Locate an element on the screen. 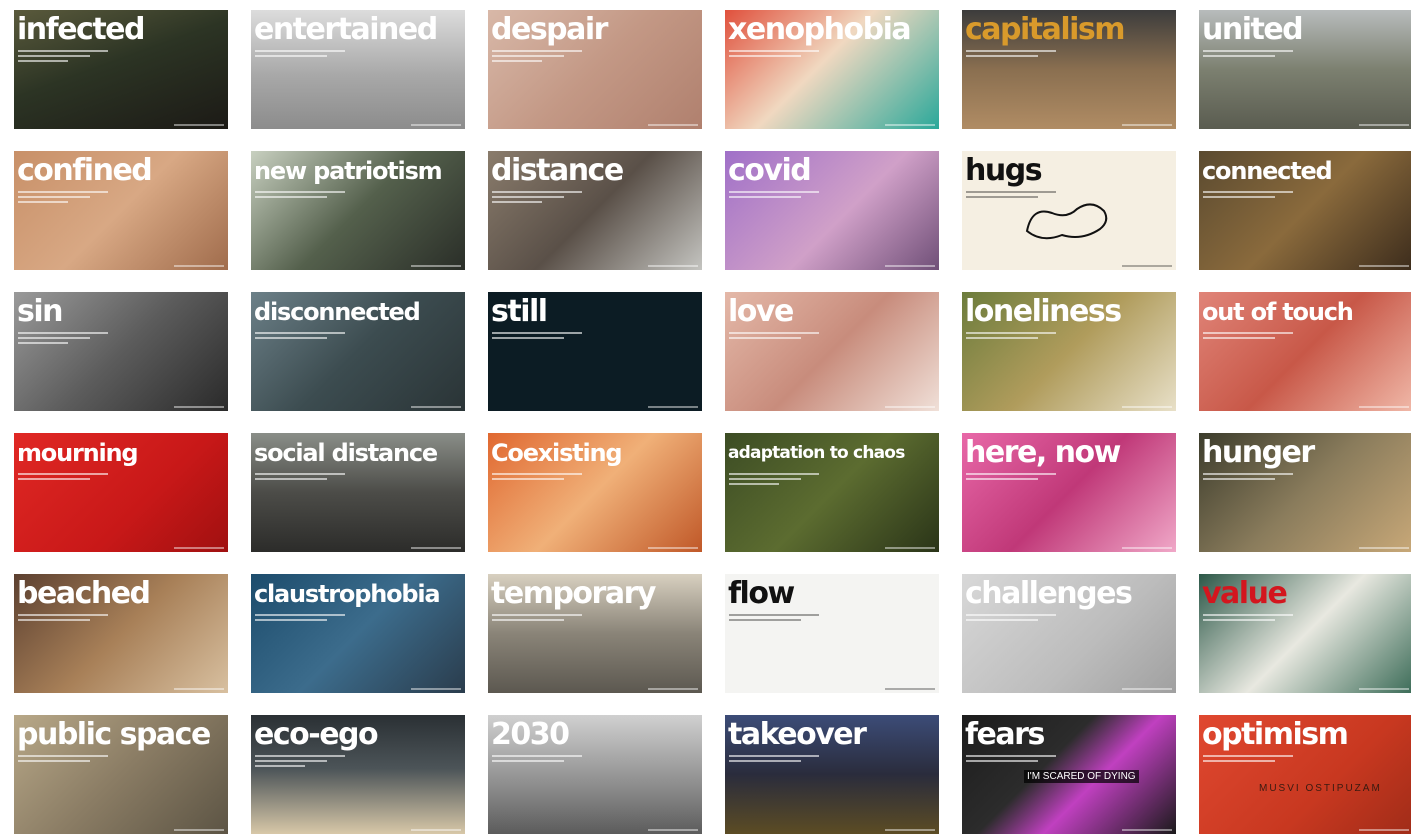  tile-capitalism: capitalism is located at coordinates (1069, 69).